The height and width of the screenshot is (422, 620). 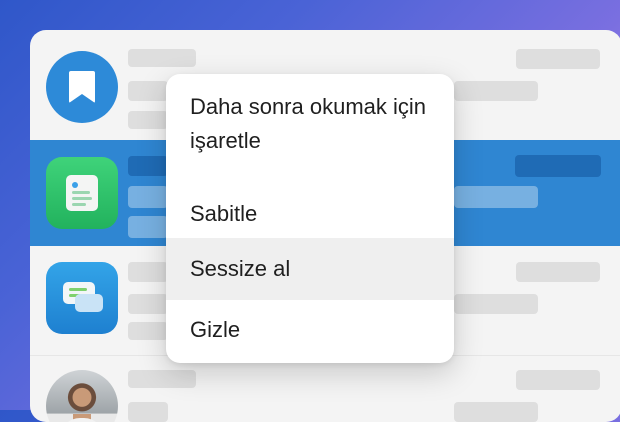 I want to click on newspaper-icon, so click(x=82, y=193).